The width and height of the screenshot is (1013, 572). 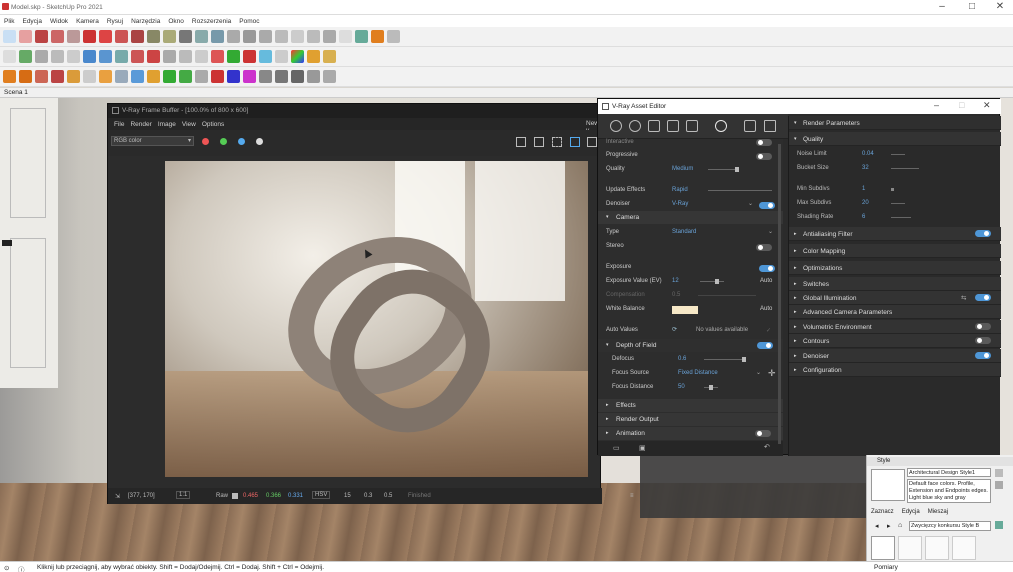 What do you see at coordinates (183, 495) in the screenshot?
I see `zoom-select: 1:1` at bounding box center [183, 495].